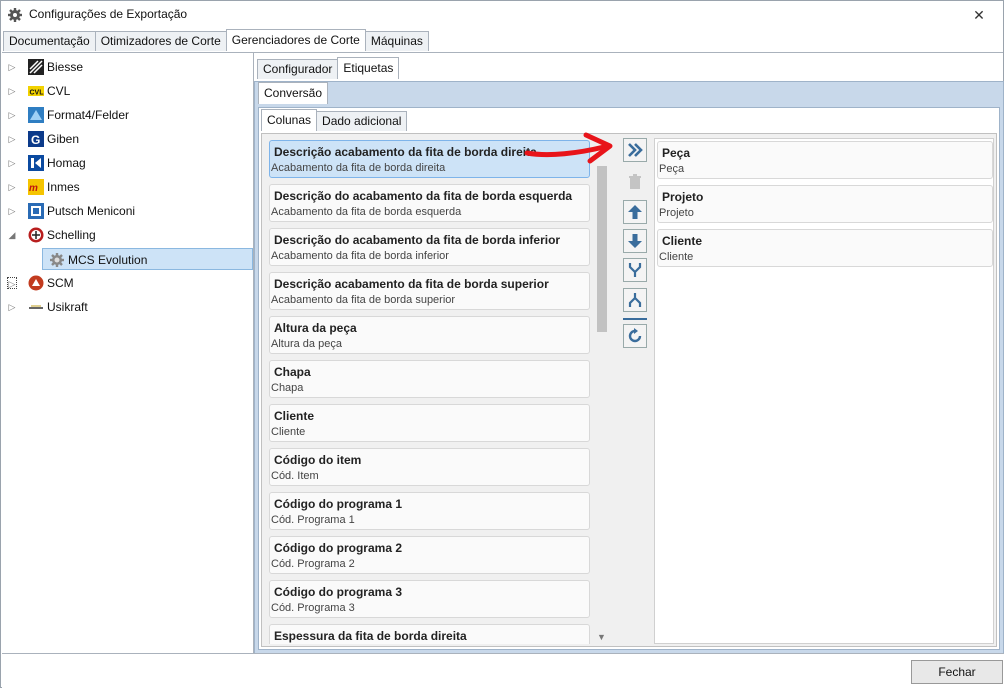 The height and width of the screenshot is (688, 1004). Describe the element at coordinates (602, 391) in the screenshot. I see `available-columns-scrollbar: ▼` at that location.